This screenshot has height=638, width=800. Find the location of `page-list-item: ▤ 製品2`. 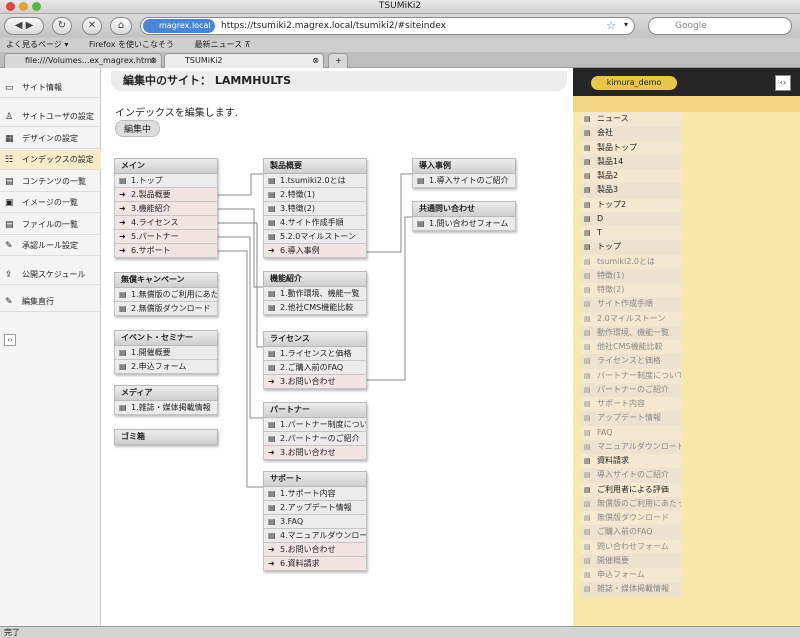

page-list-item: ▤ 製品2 is located at coordinates (631, 176).